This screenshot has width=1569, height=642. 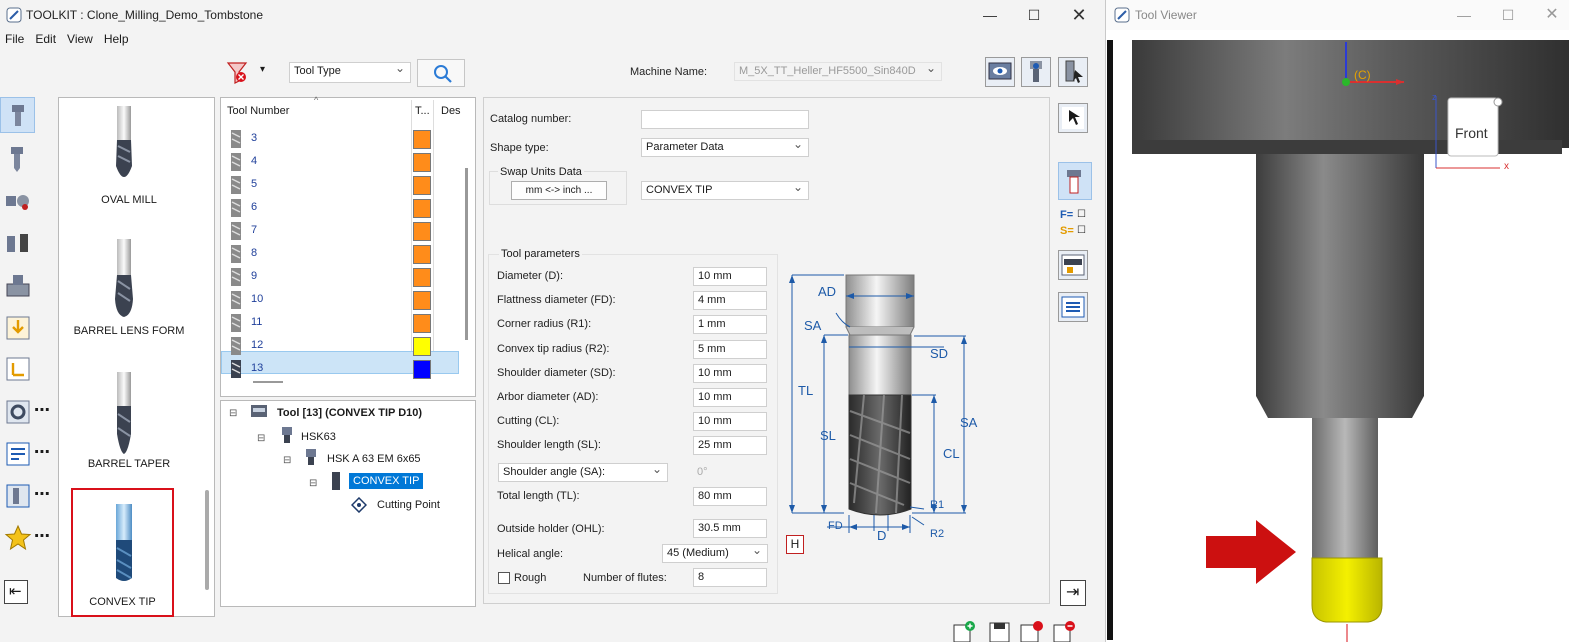 What do you see at coordinates (730, 446) in the screenshot?
I see `param-input: 25 mm` at bounding box center [730, 446].